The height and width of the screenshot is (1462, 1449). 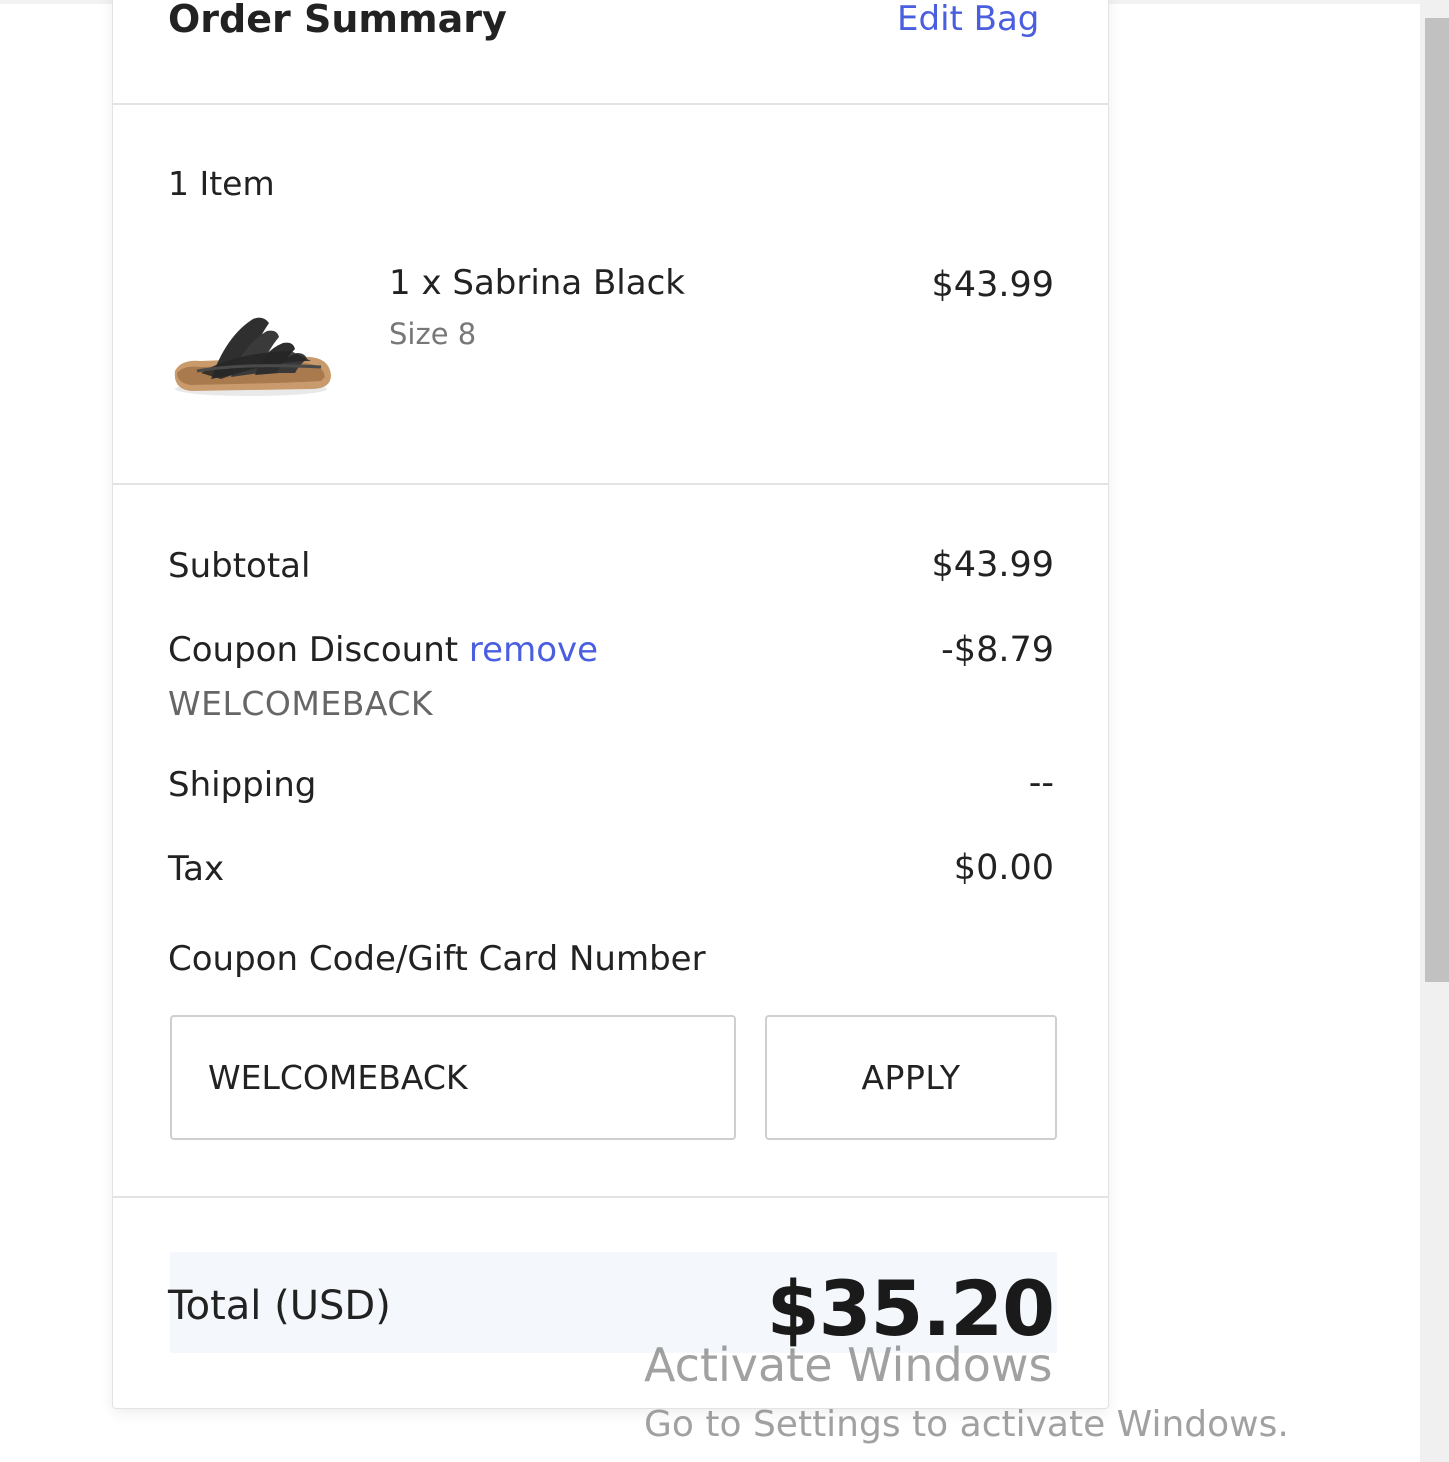 What do you see at coordinates (992, 285) in the screenshot?
I see `item-price: $43.99` at bounding box center [992, 285].